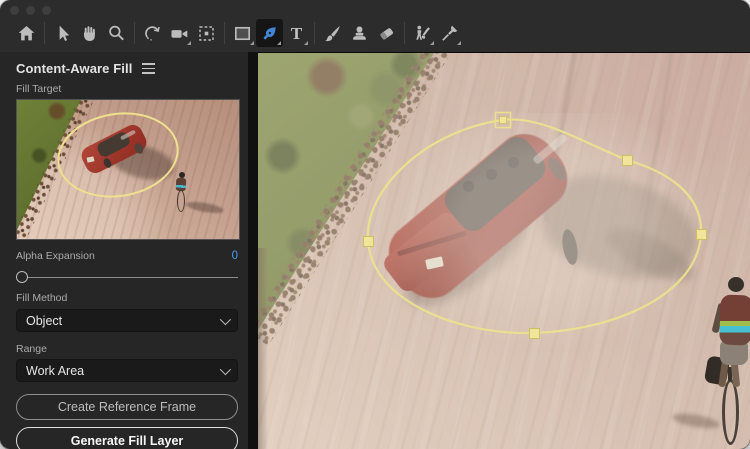 The width and height of the screenshot is (750, 449). I want to click on pan-behind-tool-button, so click(206, 33).